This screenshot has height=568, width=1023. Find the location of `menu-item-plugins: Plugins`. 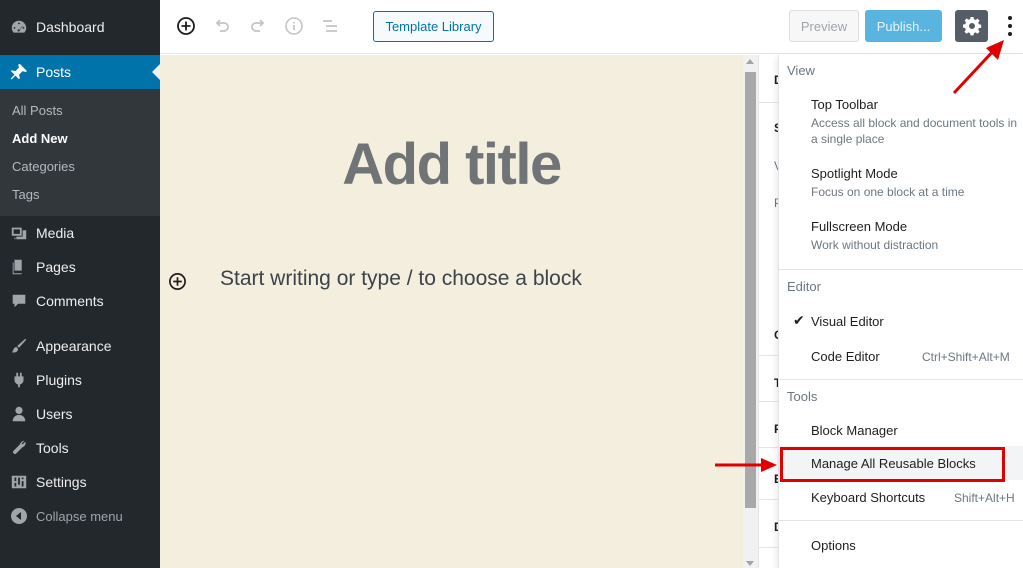

menu-item-plugins: Plugins is located at coordinates (80, 380).